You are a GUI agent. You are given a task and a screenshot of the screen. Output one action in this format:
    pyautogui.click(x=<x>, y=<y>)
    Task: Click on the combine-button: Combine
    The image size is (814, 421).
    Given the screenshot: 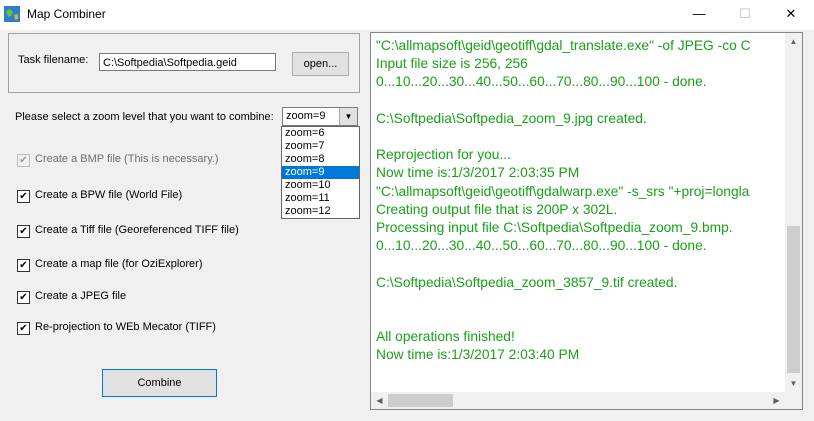 What is the action you would take?
    pyautogui.click(x=159, y=383)
    